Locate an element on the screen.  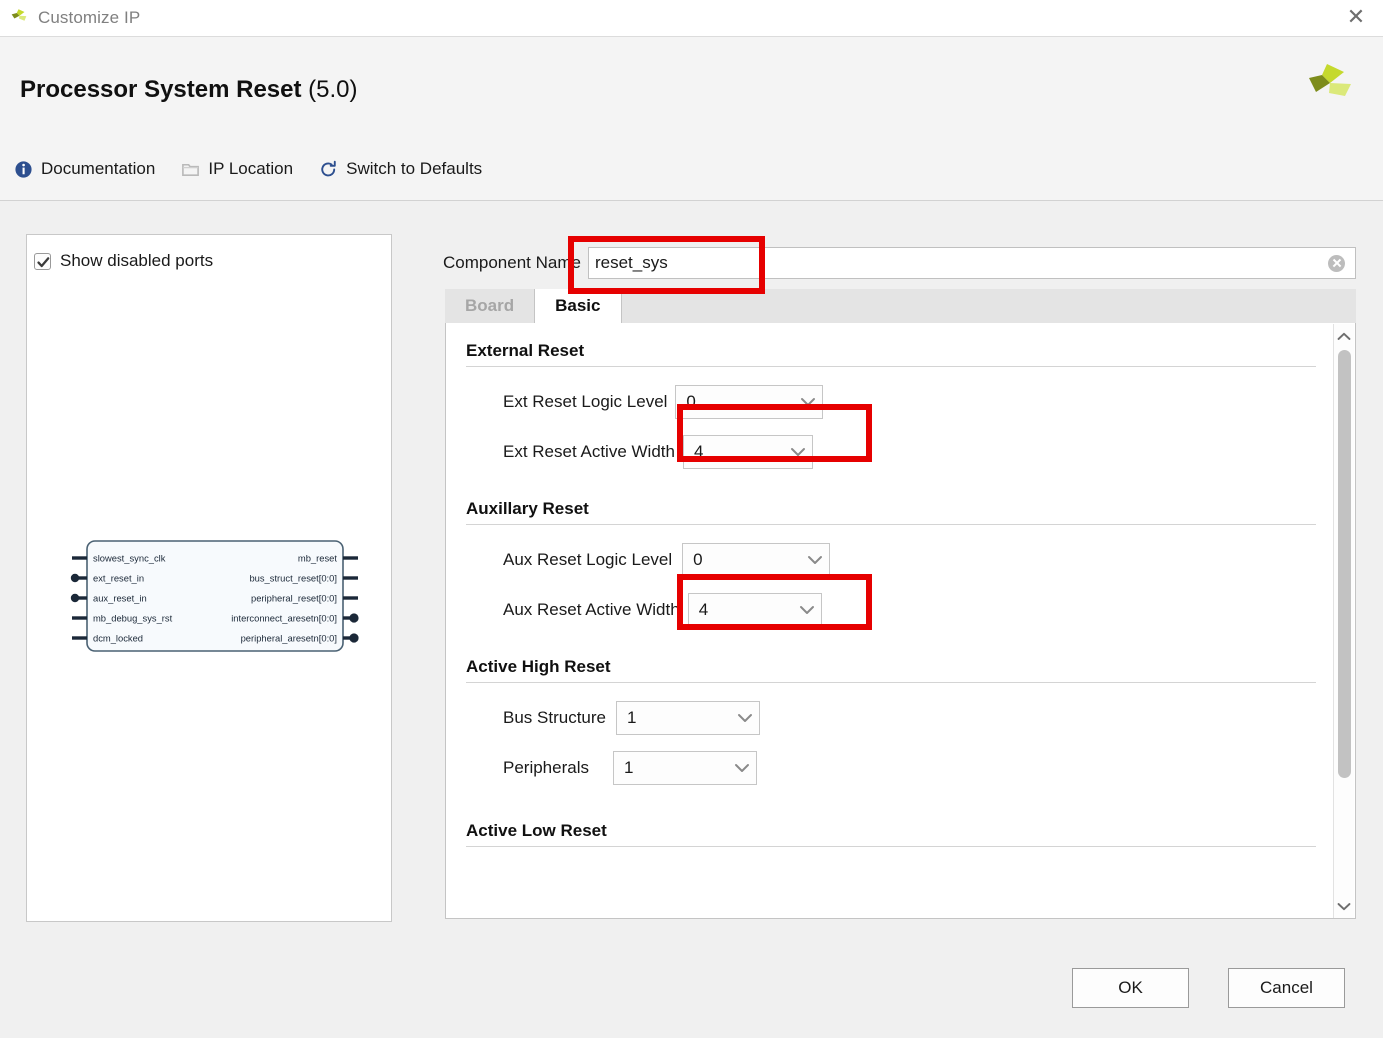
port-label-in-1: ext_reset_in is located at coordinates (118, 578).